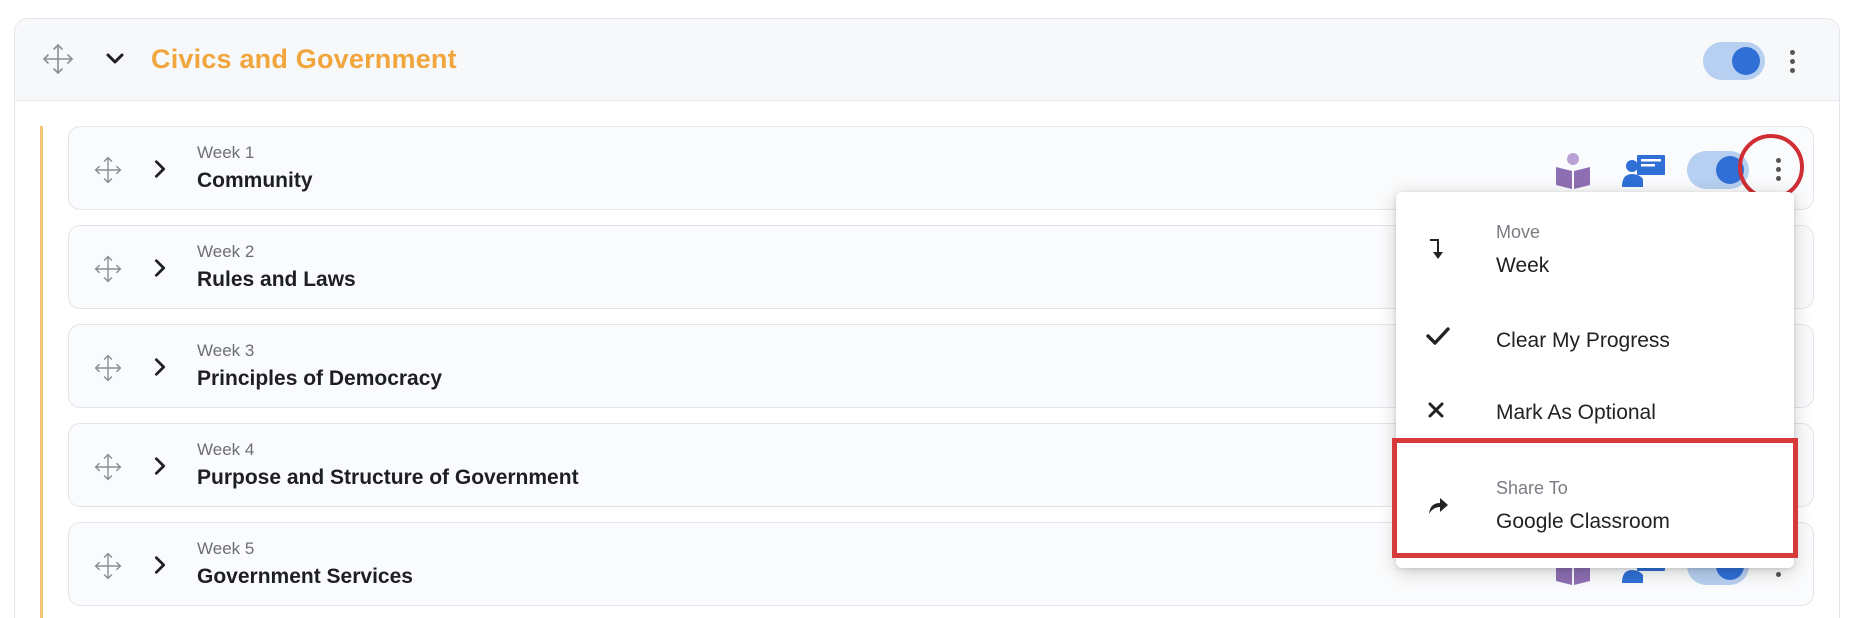  I want to click on week-label: Week 5, so click(226, 548).